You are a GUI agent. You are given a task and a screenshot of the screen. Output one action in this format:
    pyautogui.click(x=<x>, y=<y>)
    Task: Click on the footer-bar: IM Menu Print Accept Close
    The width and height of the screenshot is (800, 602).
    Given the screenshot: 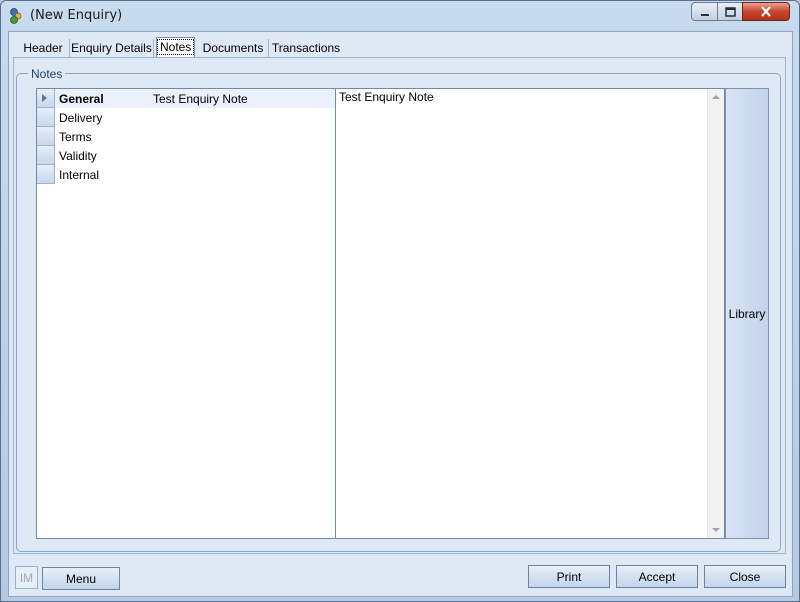 What is the action you would take?
    pyautogui.click(x=400, y=578)
    